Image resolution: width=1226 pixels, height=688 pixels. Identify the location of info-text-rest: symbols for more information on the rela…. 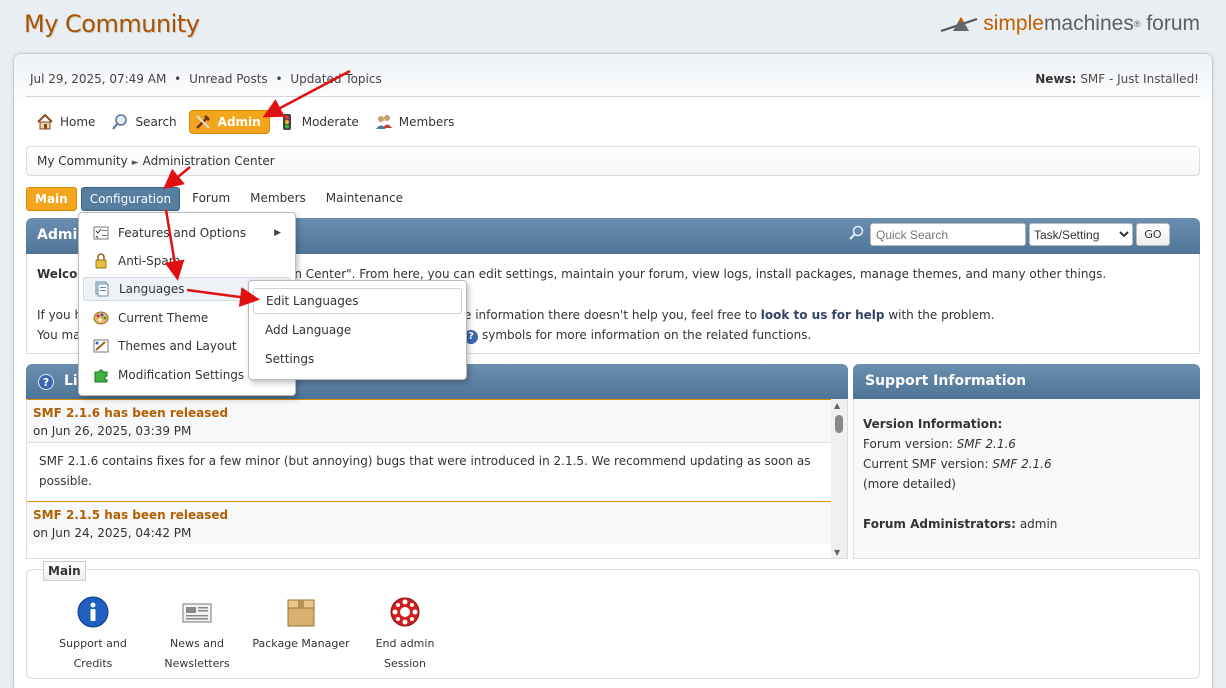
(647, 335).